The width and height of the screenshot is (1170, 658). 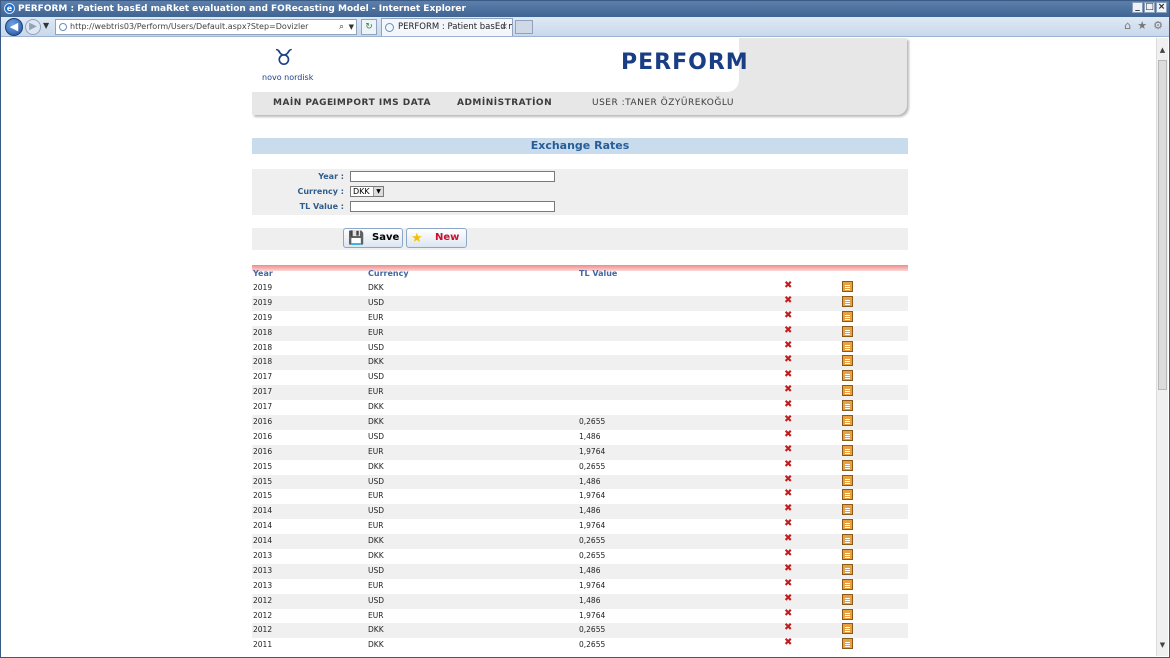 What do you see at coordinates (447, 237) in the screenshot?
I see `new-button-label: New` at bounding box center [447, 237].